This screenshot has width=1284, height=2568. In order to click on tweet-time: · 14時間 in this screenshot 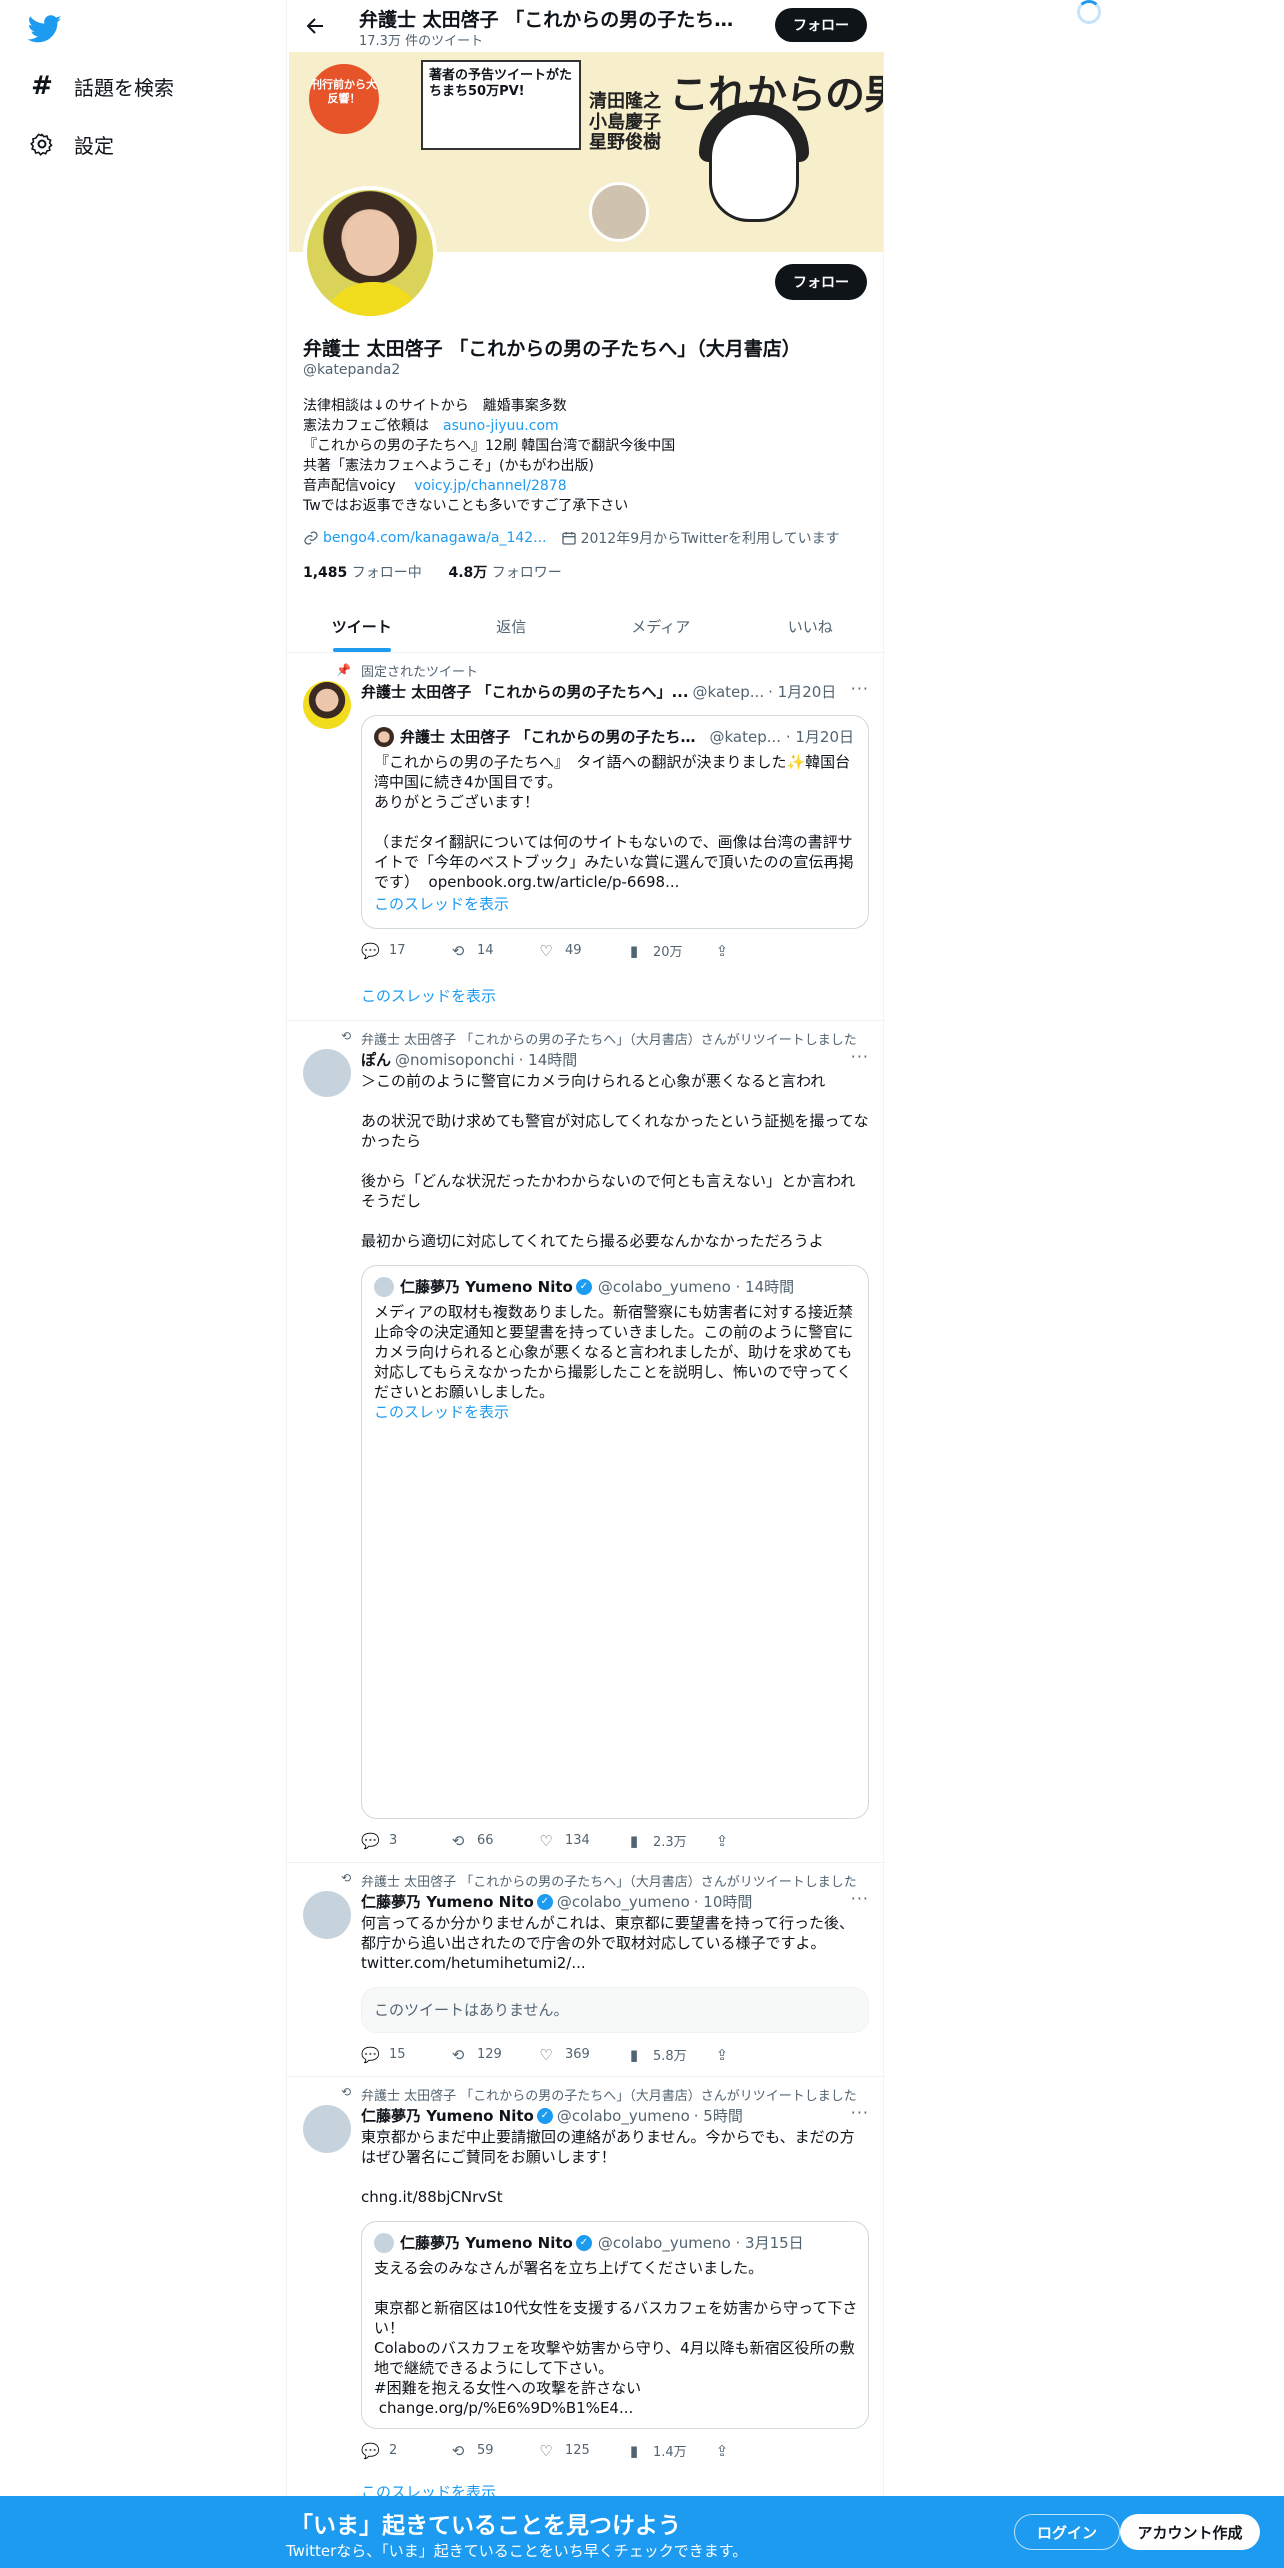, I will do `click(548, 1059)`.